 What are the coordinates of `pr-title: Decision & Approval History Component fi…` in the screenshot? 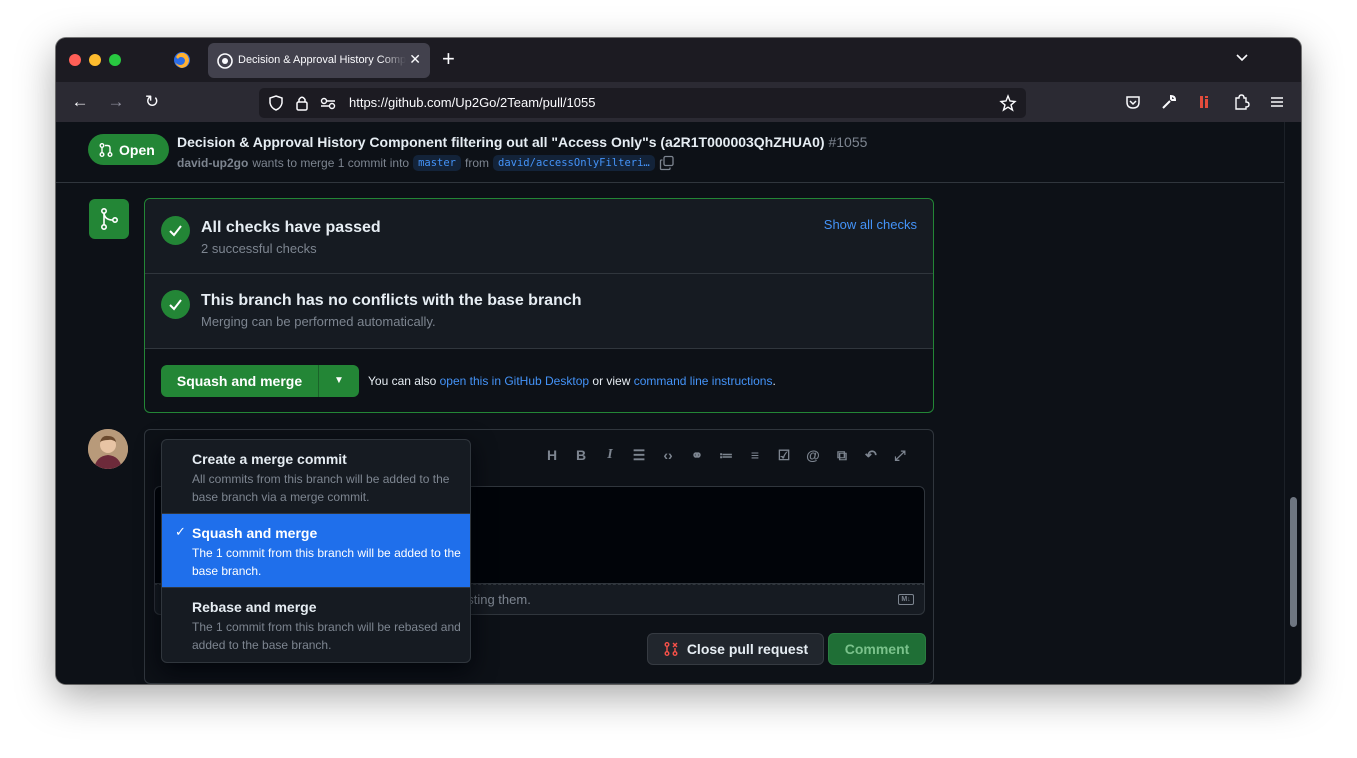 It's located at (522, 142).